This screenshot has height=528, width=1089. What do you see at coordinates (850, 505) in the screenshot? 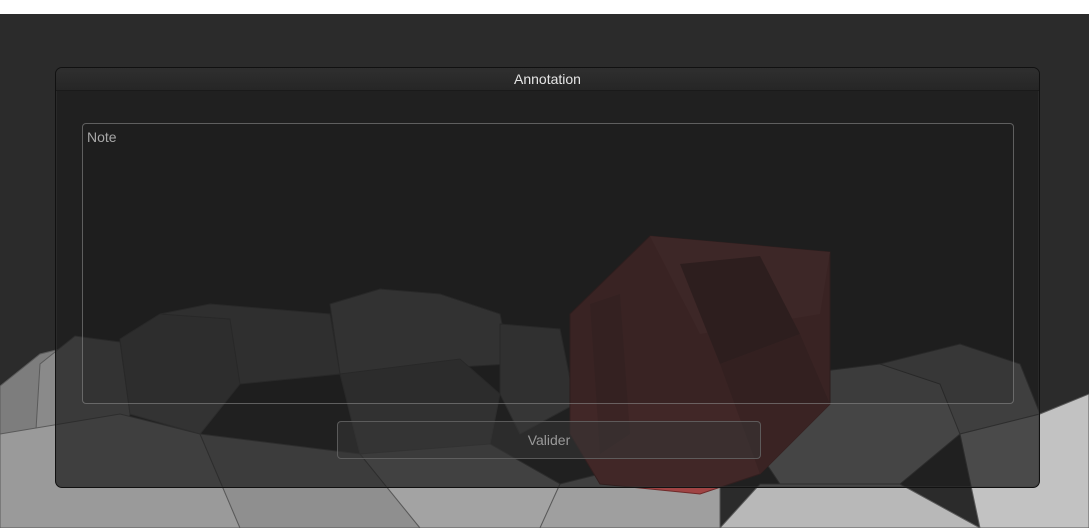
I see `building` at bounding box center [850, 505].